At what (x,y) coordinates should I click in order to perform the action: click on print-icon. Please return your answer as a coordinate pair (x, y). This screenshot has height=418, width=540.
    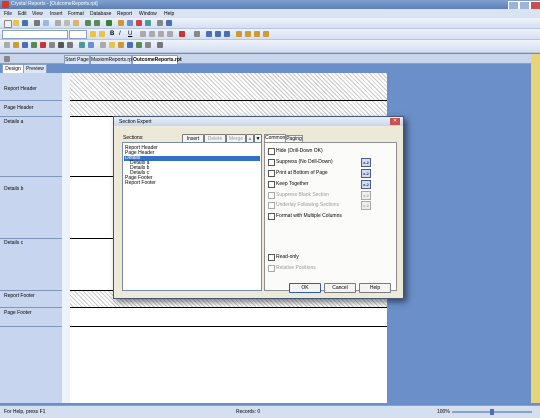
    Looking at the image, I should click on (37, 23).